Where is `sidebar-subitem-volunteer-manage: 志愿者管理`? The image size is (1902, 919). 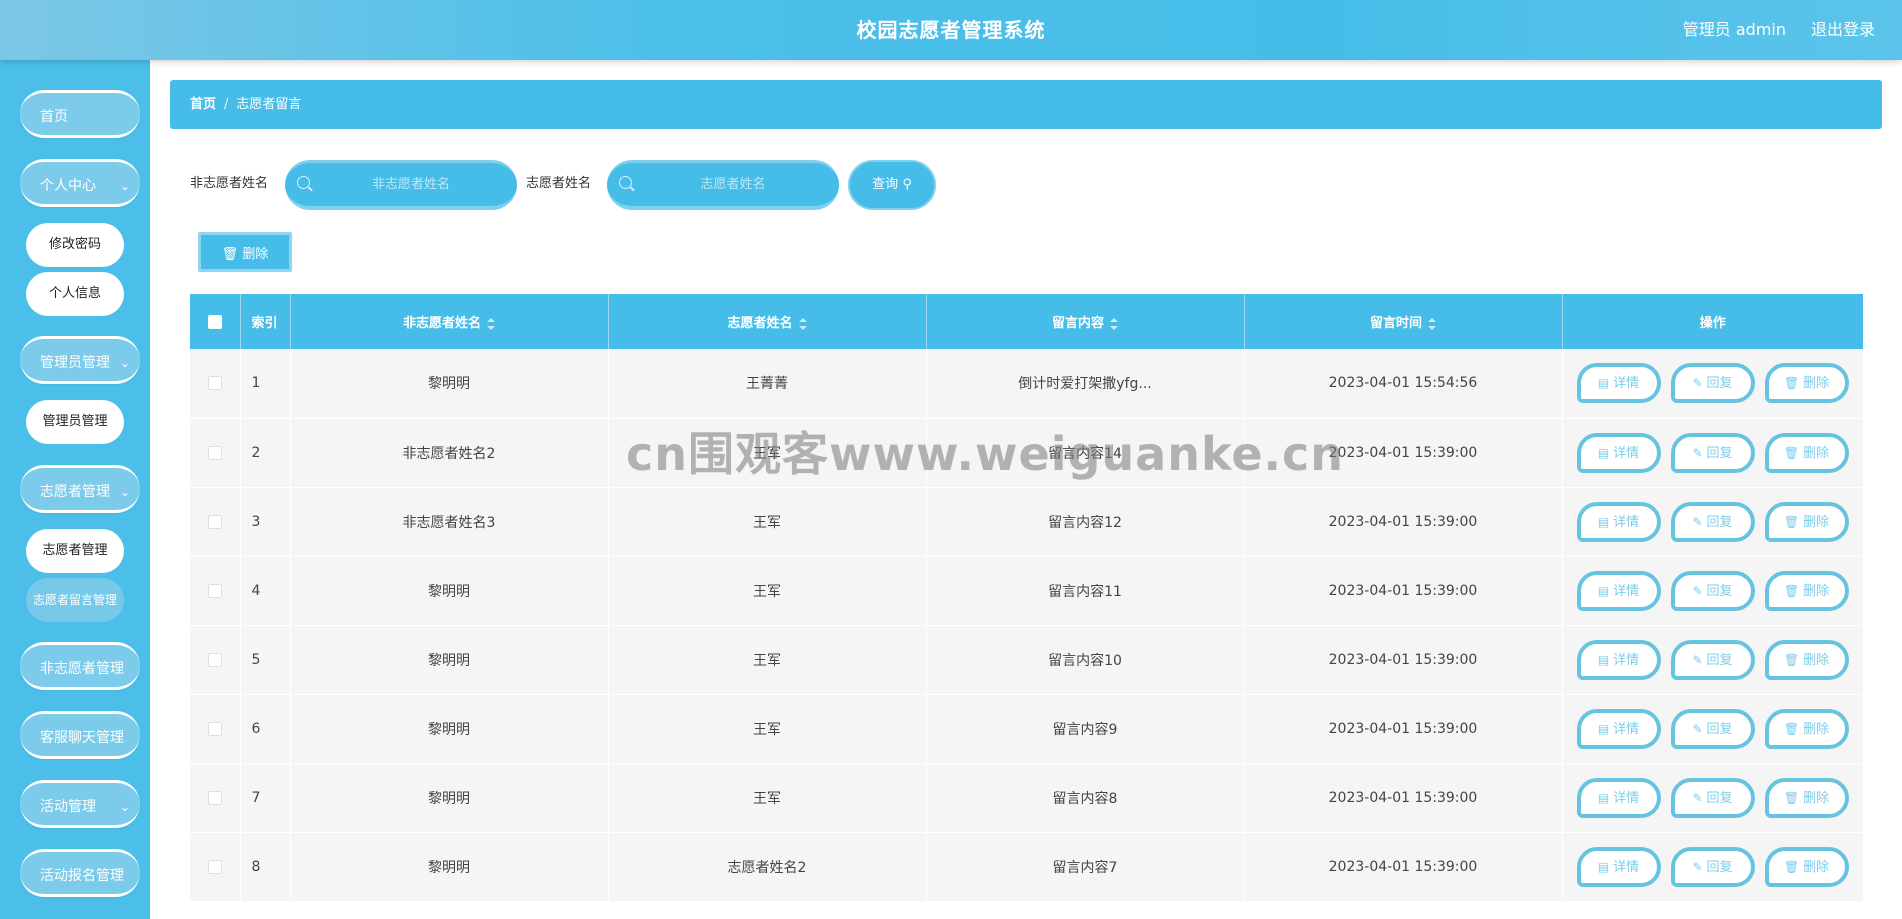
sidebar-subitem-volunteer-manage: 志愿者管理 is located at coordinates (75, 551).